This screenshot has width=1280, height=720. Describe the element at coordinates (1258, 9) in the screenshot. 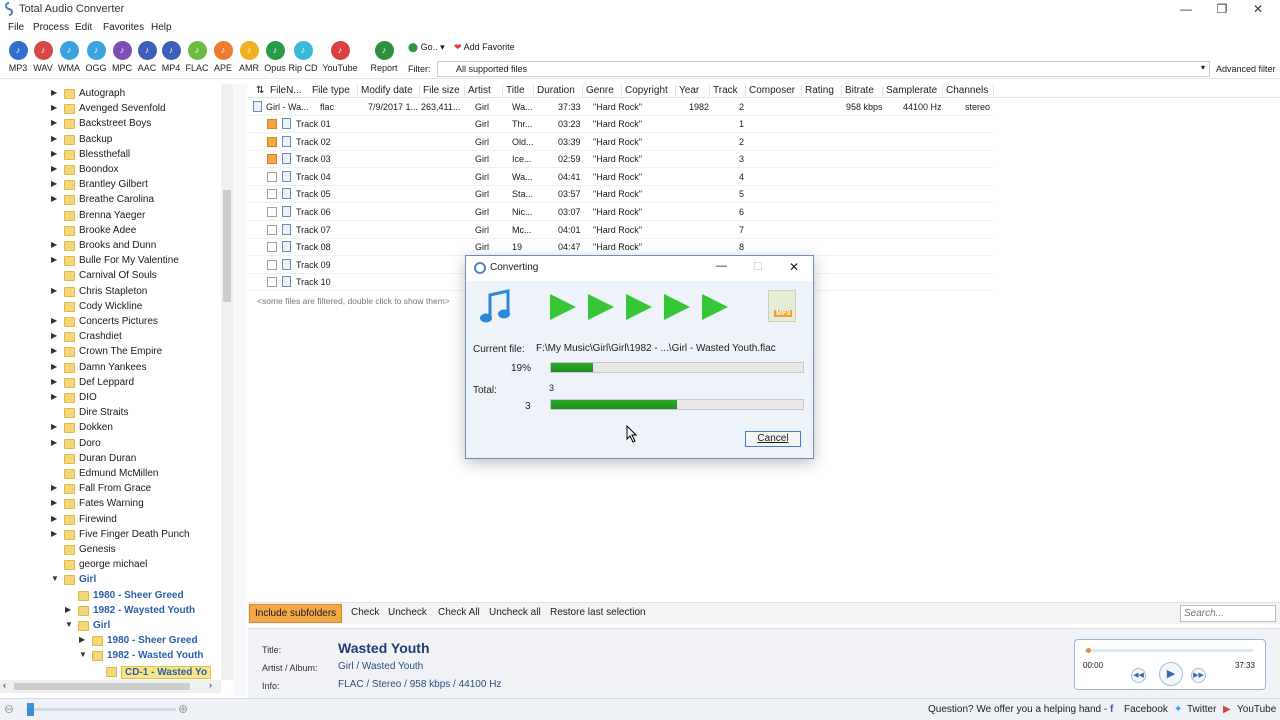

I see `close-button: ✕` at that location.